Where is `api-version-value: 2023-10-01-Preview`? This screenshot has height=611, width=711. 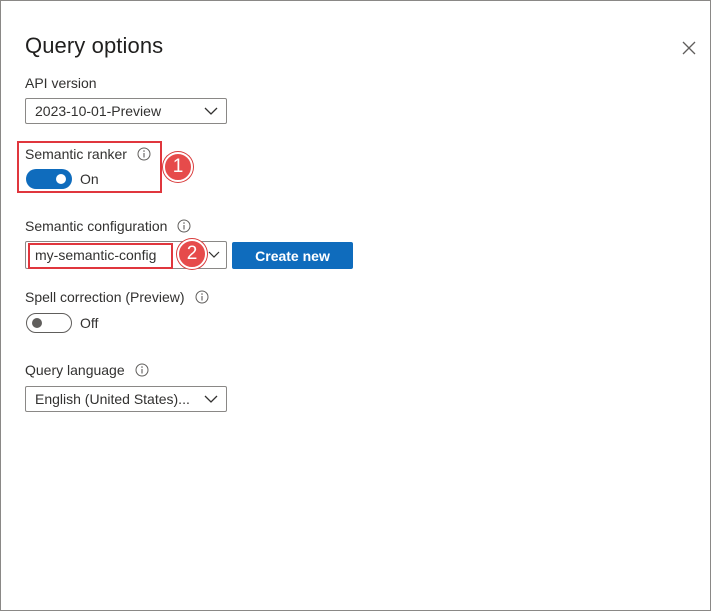 api-version-value: 2023-10-01-Preview is located at coordinates (98, 111).